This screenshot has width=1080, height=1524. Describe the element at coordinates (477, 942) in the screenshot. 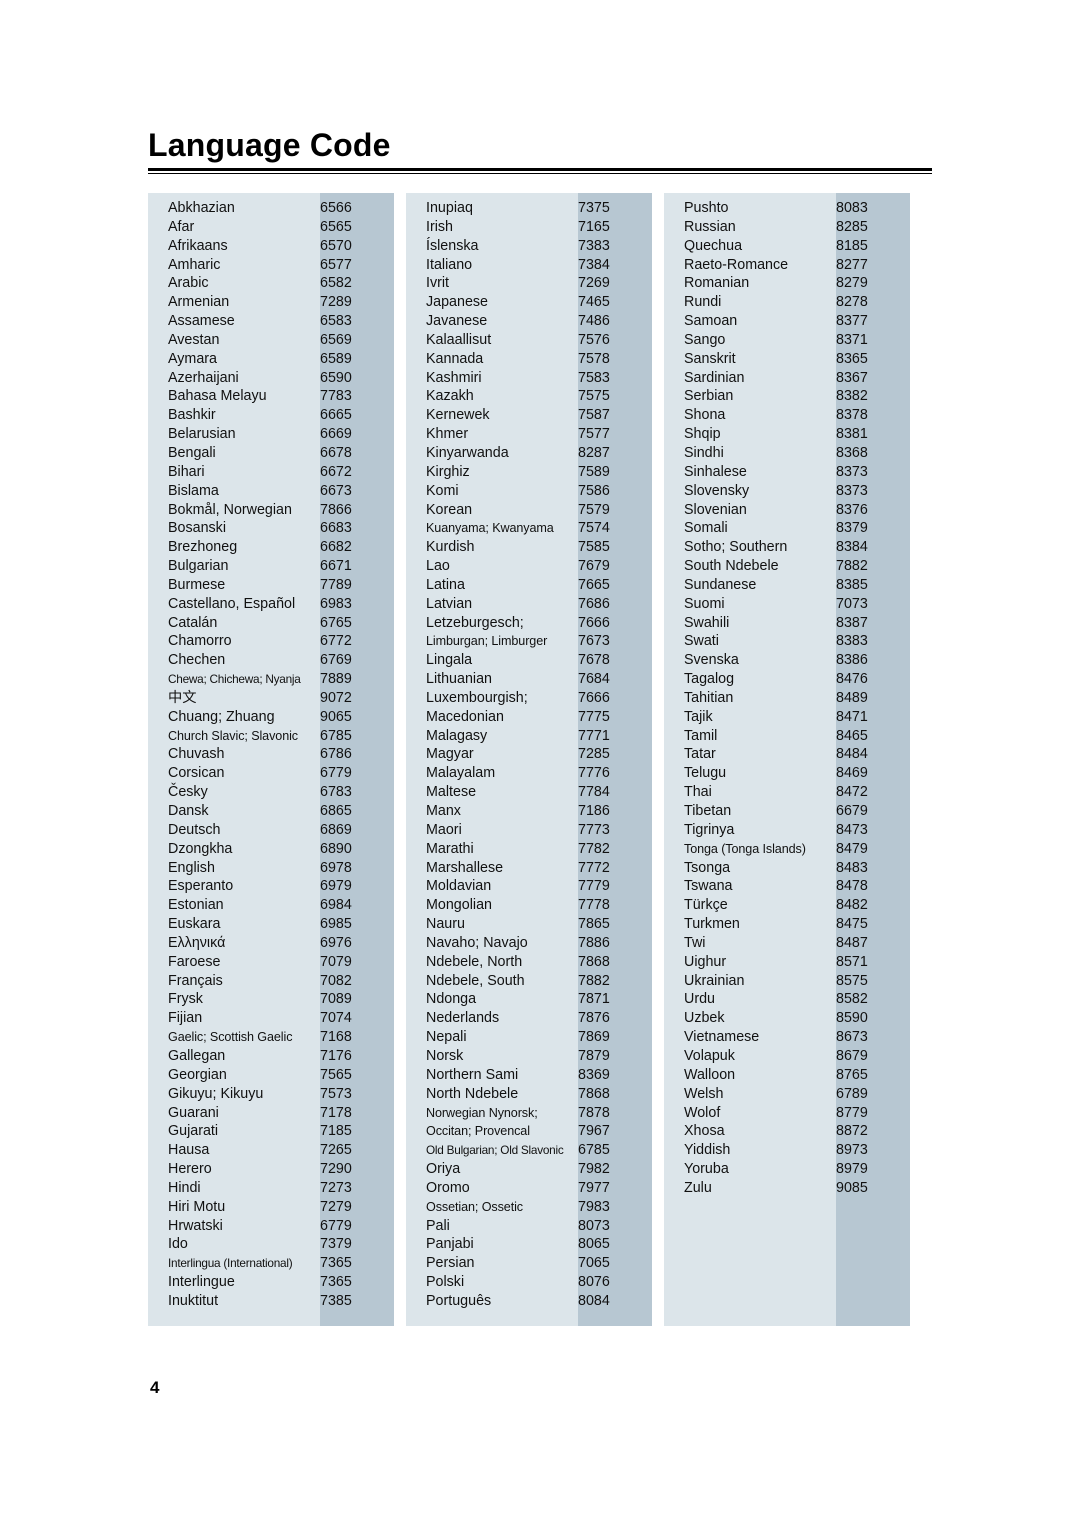

I see `language-name: Navaho; Navajo` at that location.